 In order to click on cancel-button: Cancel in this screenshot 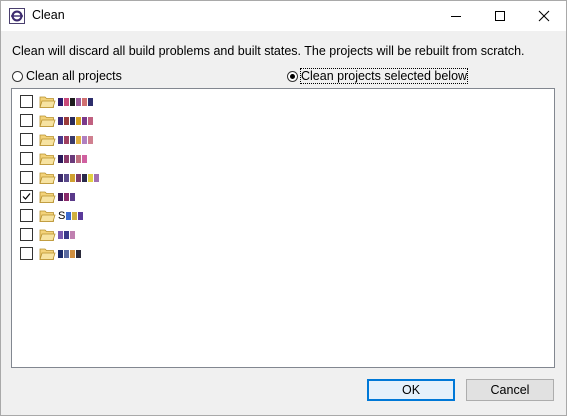, I will do `click(510, 390)`.